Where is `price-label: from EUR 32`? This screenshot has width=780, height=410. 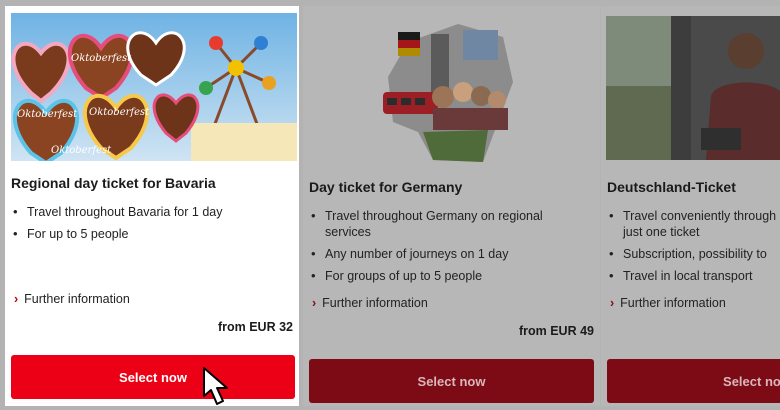 price-label: from EUR 32 is located at coordinates (255, 327).